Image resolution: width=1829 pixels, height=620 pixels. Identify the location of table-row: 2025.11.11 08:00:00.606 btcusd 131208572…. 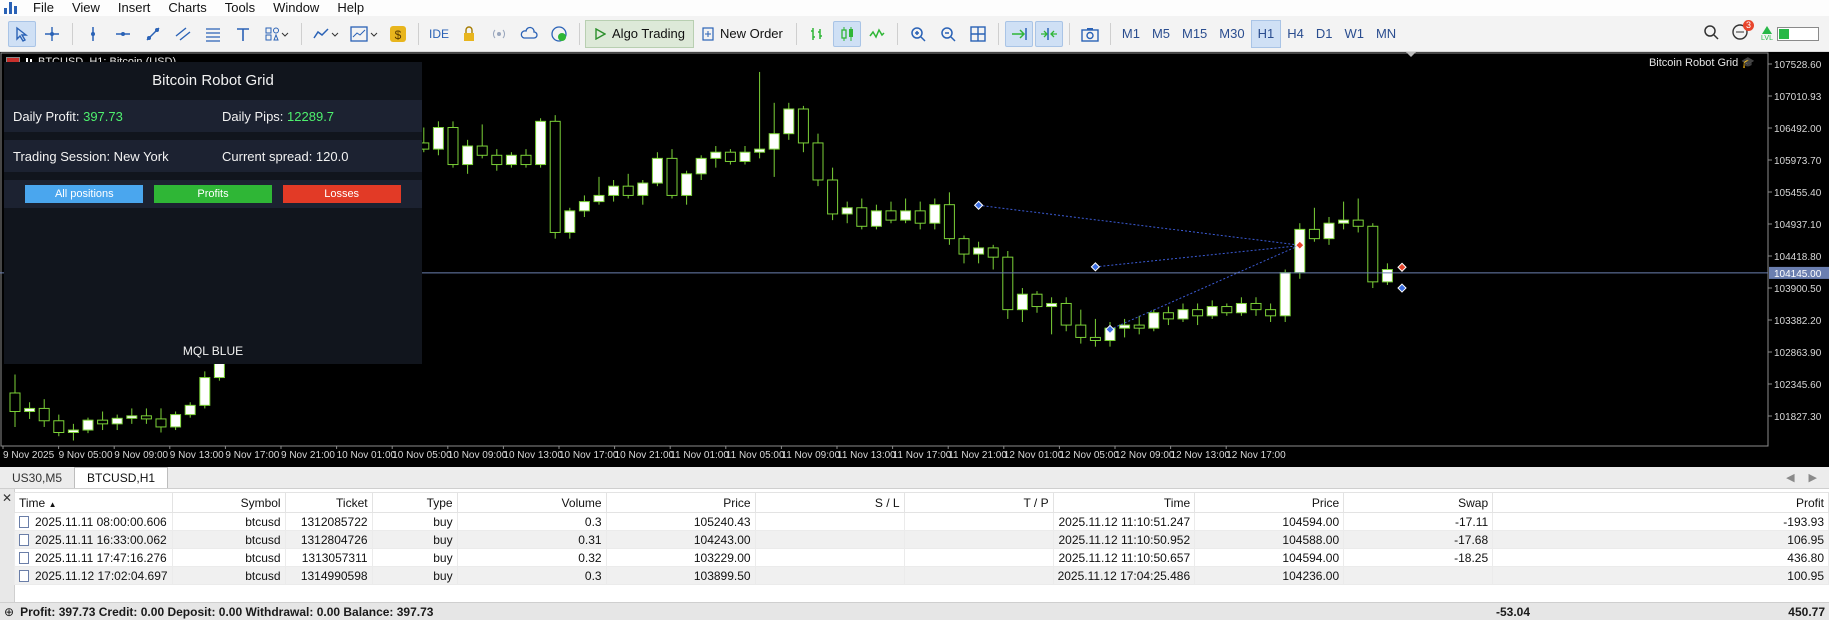
(921, 521).